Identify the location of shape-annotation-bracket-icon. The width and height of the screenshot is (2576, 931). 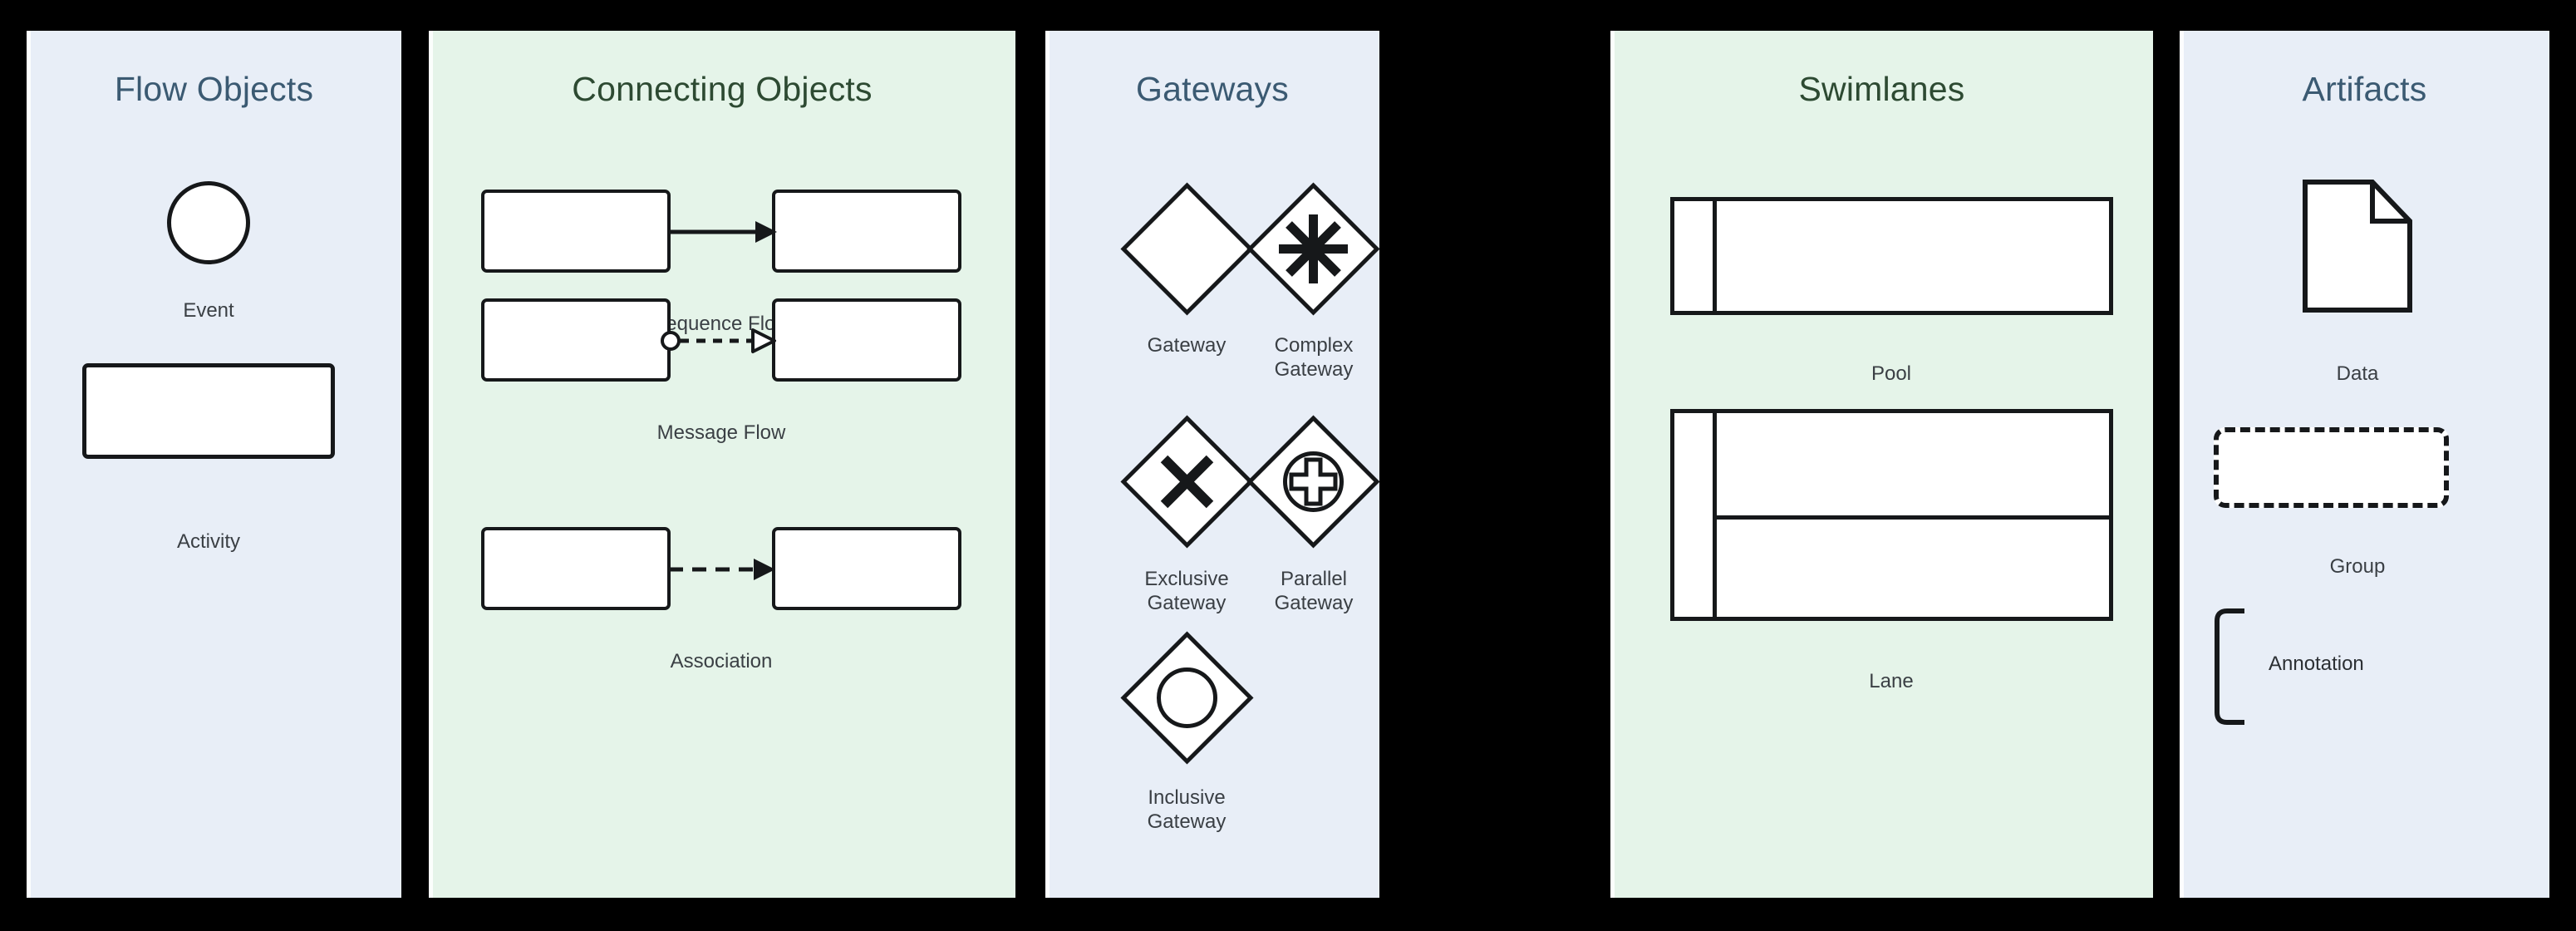
(2229, 666).